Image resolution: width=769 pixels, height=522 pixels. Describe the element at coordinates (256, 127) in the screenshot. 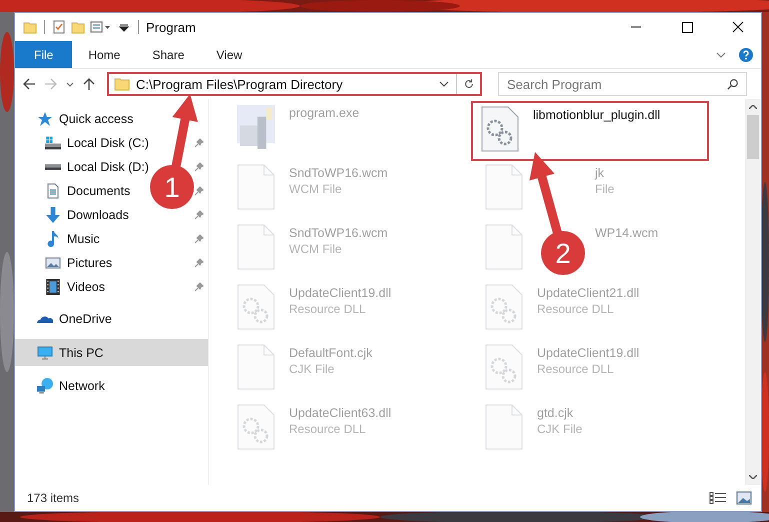

I see `program-icon` at that location.